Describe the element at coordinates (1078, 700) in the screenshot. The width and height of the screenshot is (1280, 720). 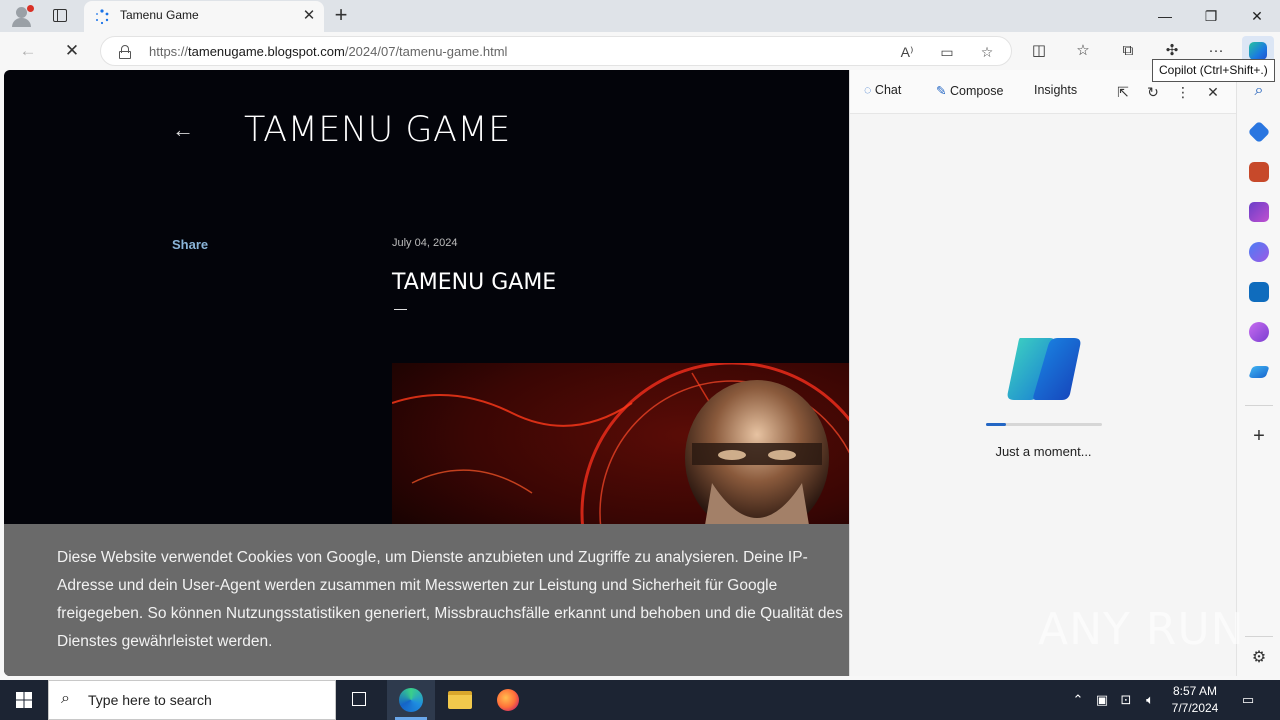
I see `tray-overflow-icon: ⌃` at that location.